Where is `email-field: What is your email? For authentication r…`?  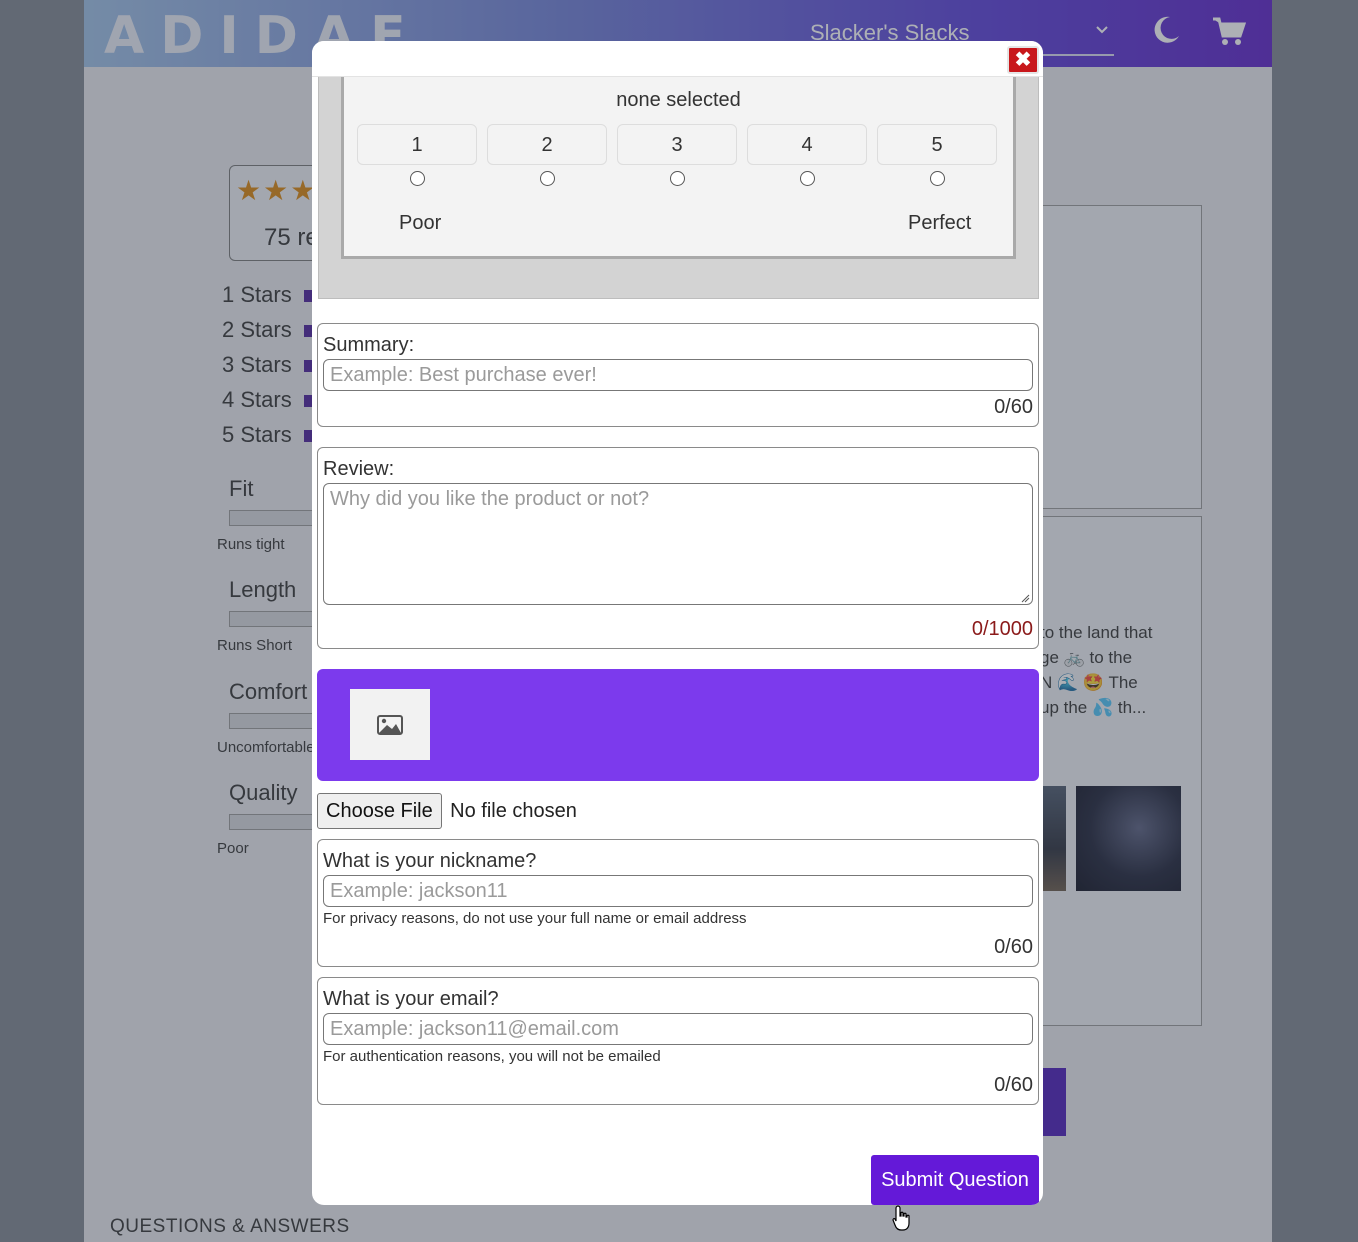
email-field: What is your email? For authentication r… is located at coordinates (678, 1041).